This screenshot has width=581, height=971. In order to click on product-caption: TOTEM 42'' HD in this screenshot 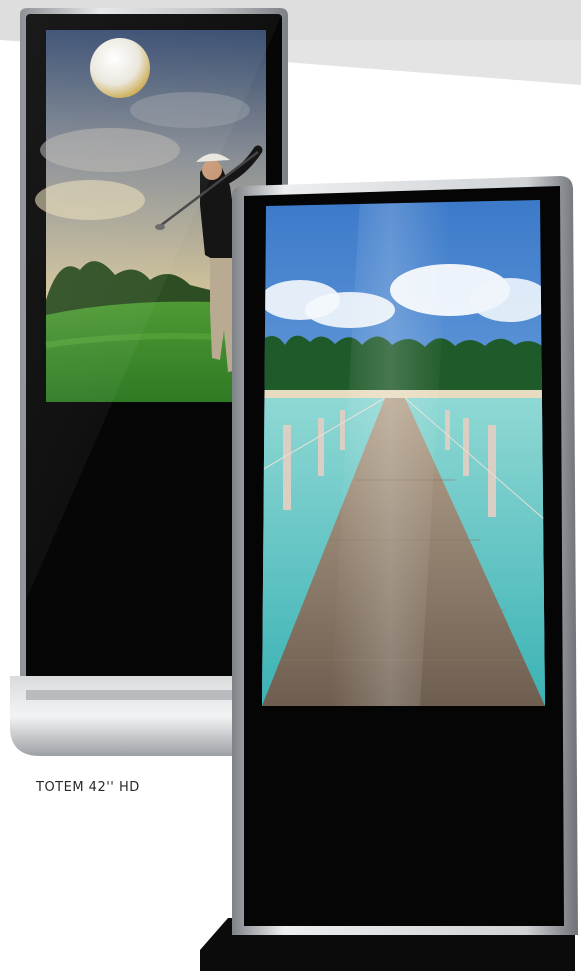, I will do `click(88, 787)`.